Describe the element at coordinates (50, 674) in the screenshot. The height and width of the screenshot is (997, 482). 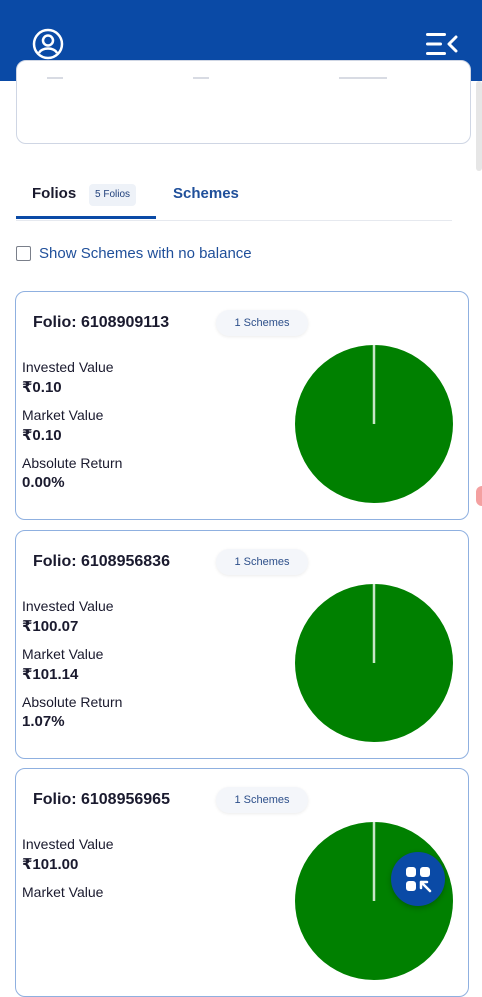
I see `market-value: ₹101.14` at that location.